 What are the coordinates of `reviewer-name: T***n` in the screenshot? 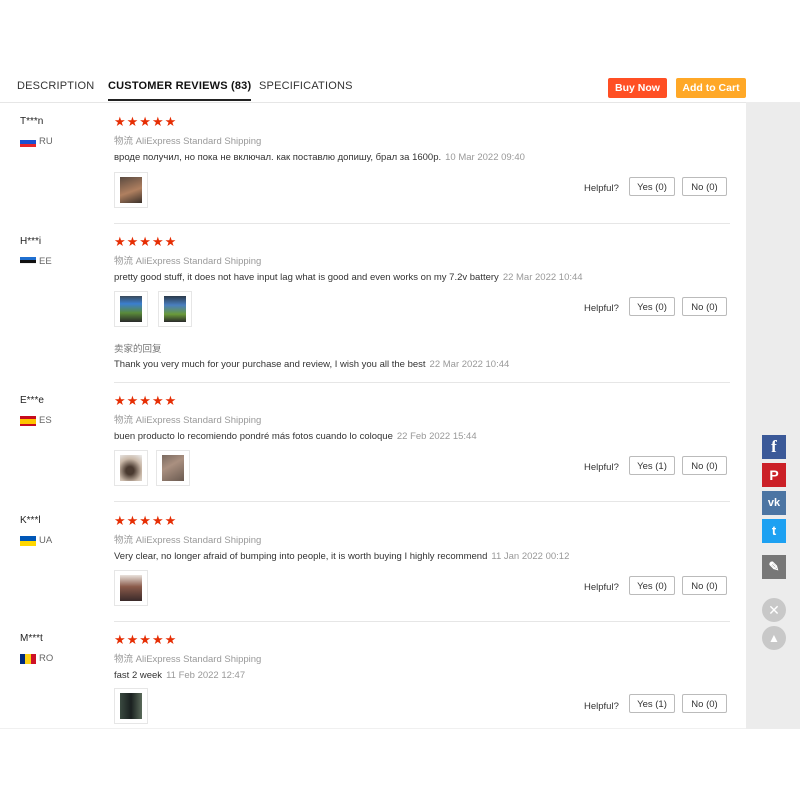 It's located at (32, 121).